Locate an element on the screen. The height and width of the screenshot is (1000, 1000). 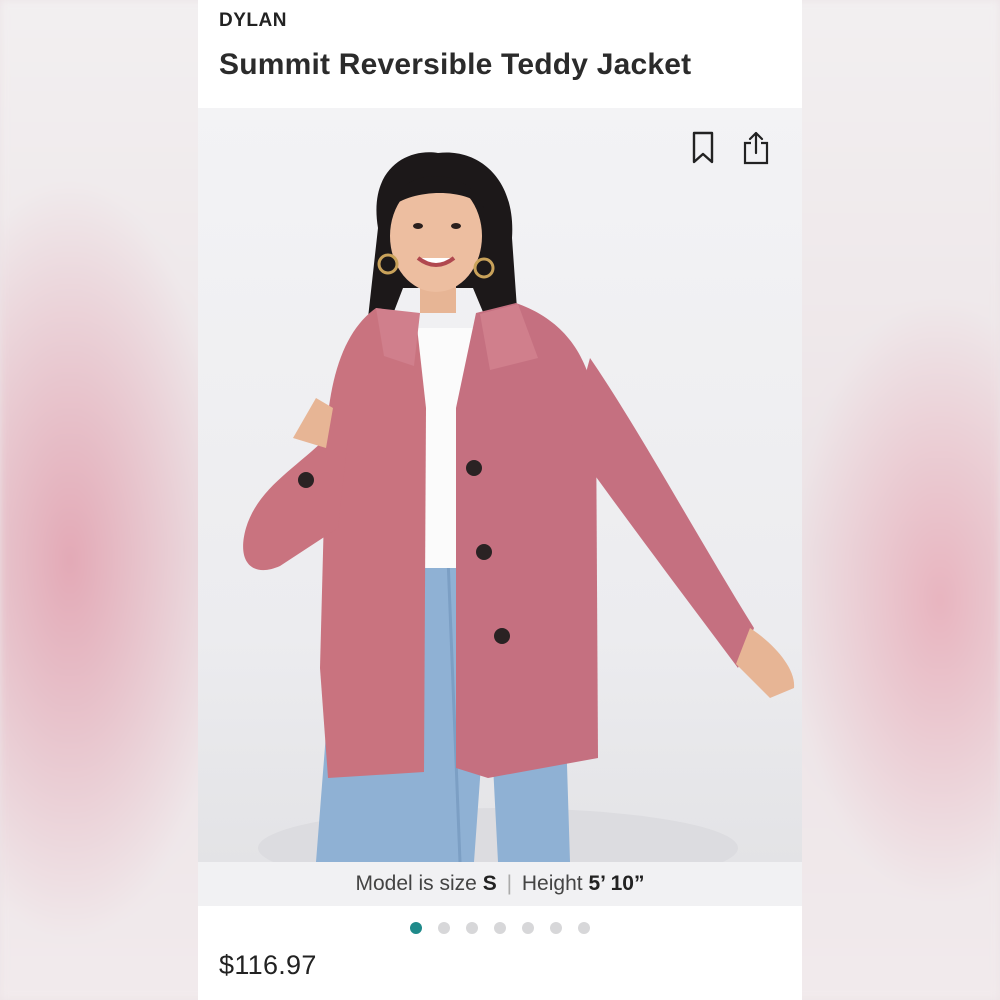
product-price: $116.97 is located at coordinates (268, 965).